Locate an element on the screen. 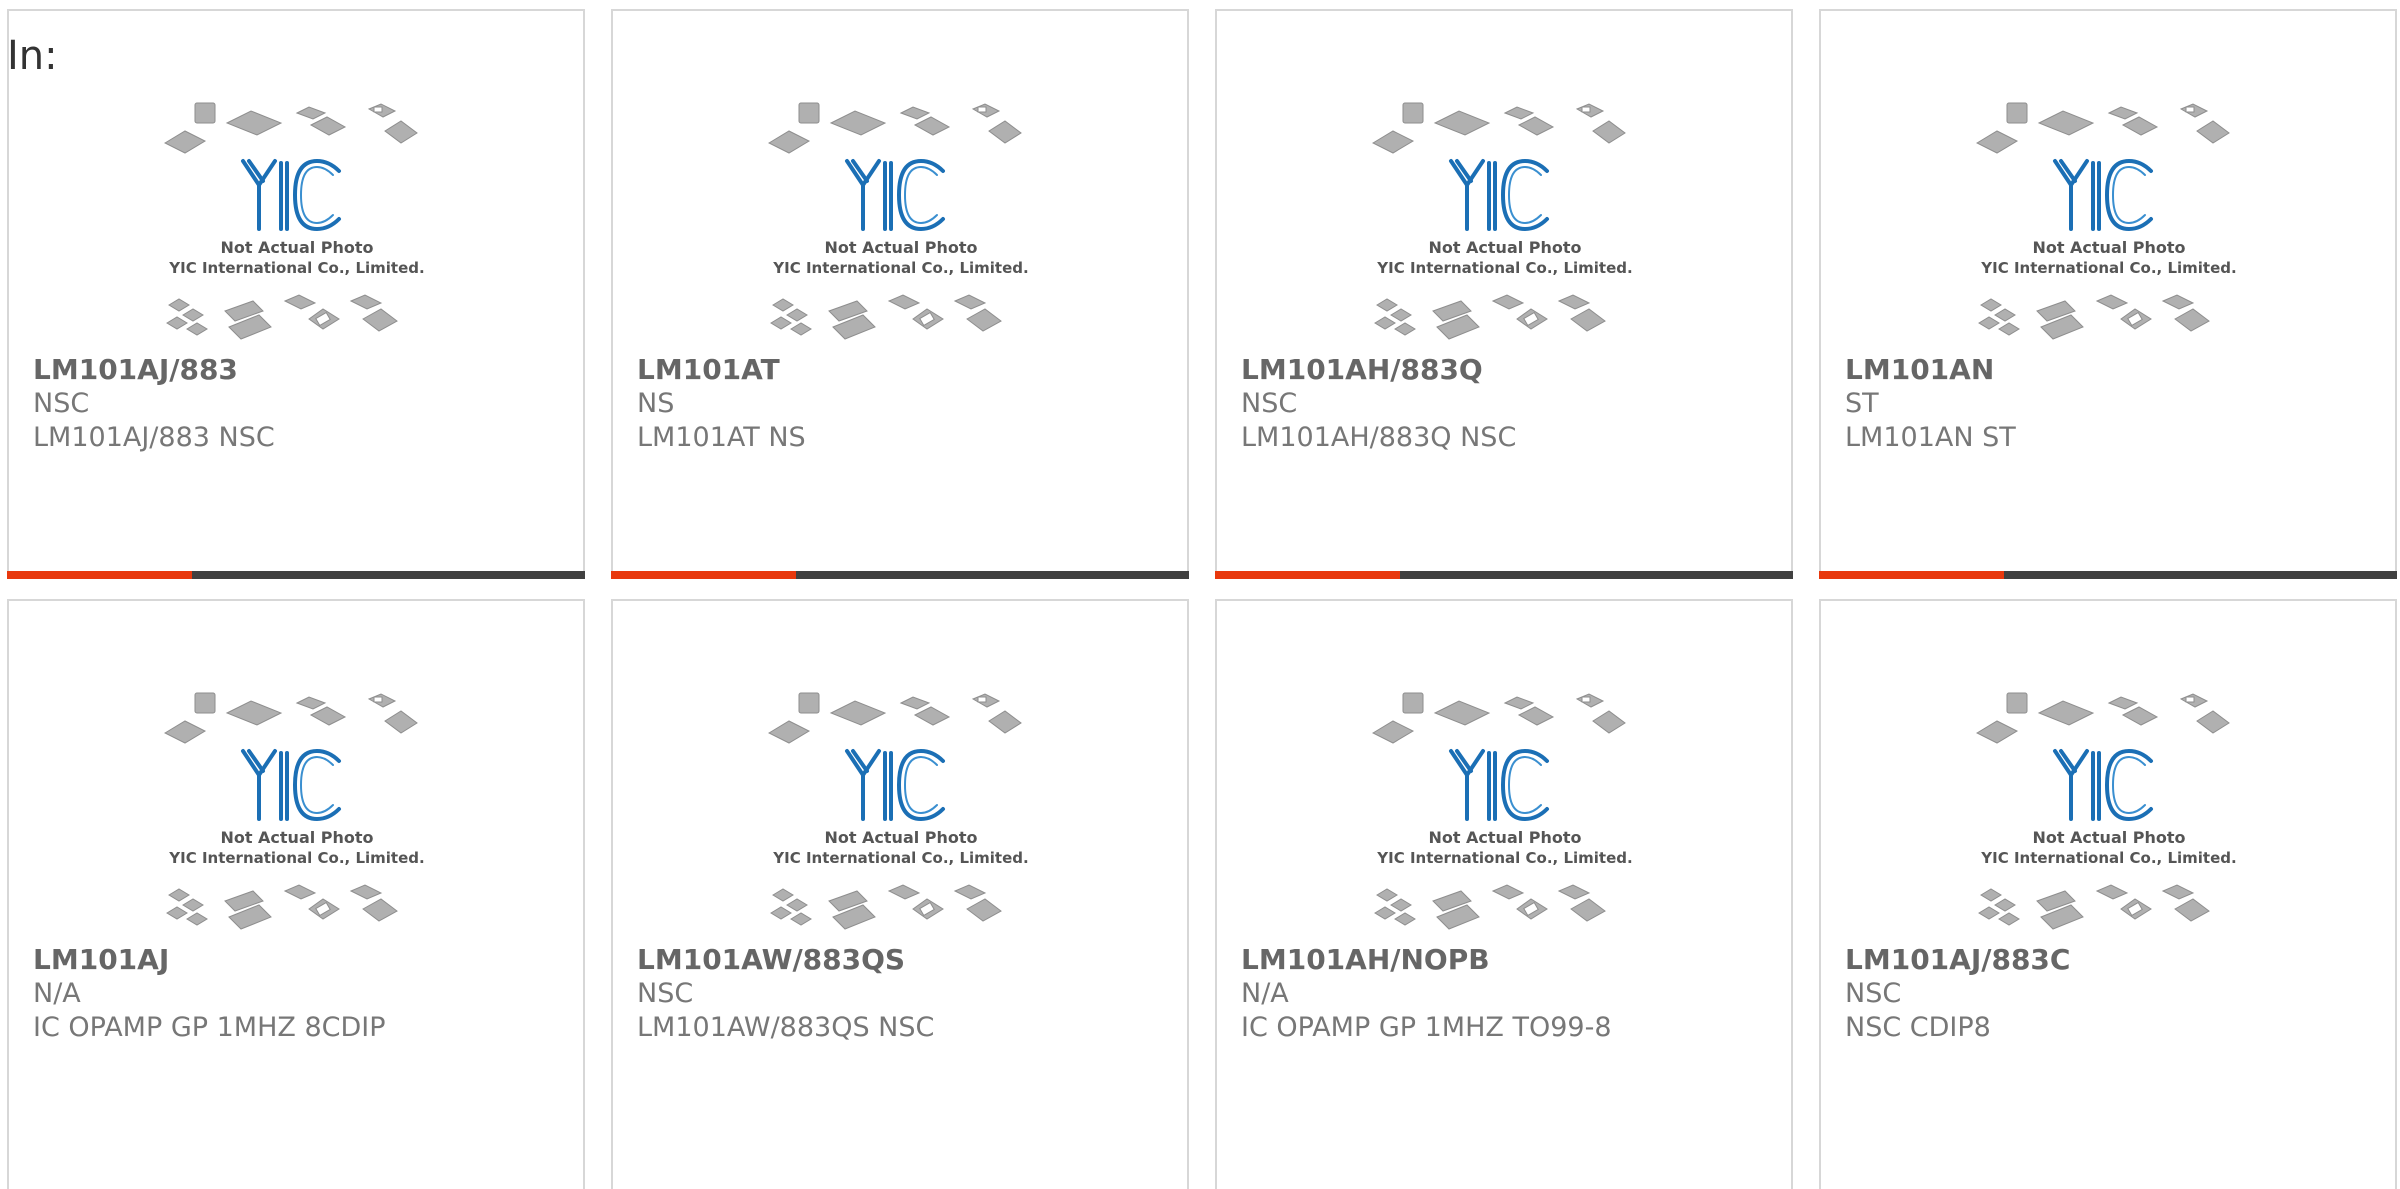 The image size is (2400, 1189). product-description: IC OPAMP GP 1MHZ 8CDIP is located at coordinates (209, 1027).